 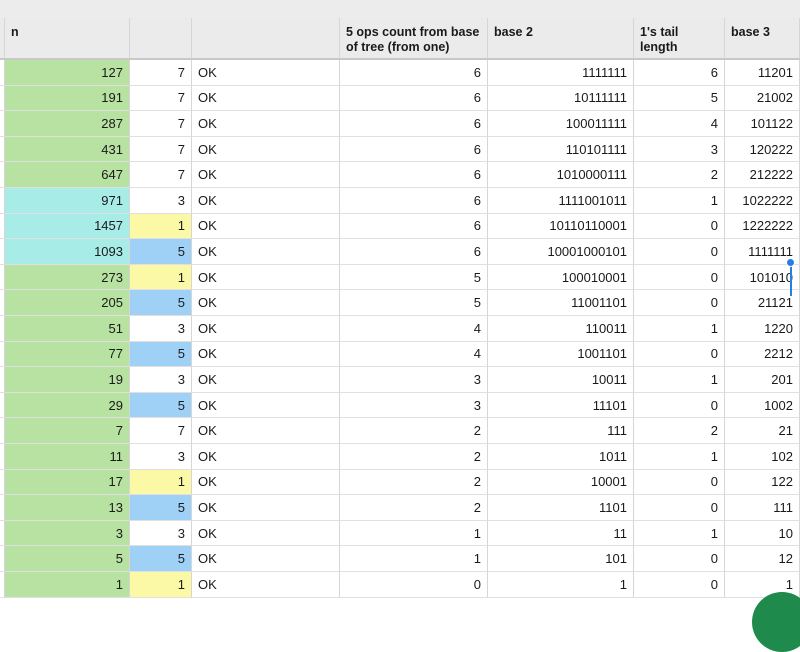 I want to click on cell-base2: 10111111, so click(x=561, y=98).